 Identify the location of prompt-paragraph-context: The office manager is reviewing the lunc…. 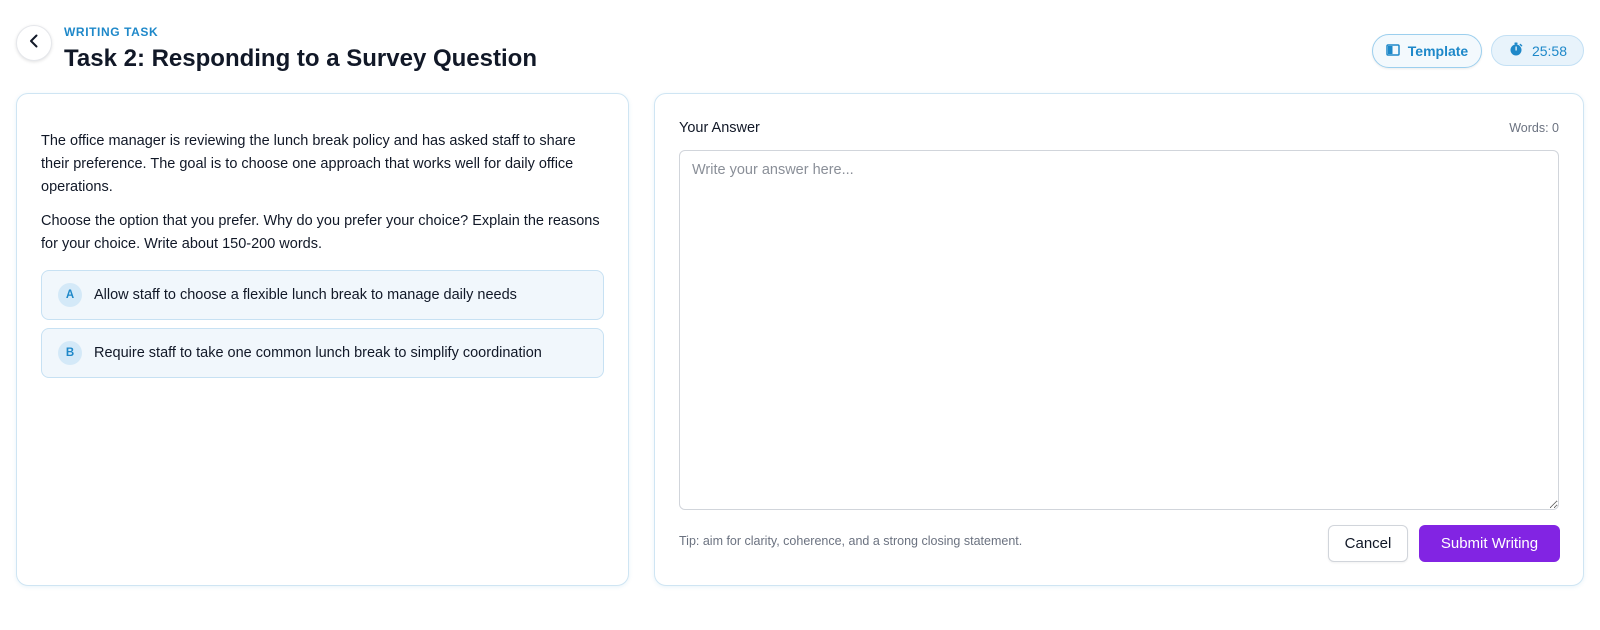
(308, 164).